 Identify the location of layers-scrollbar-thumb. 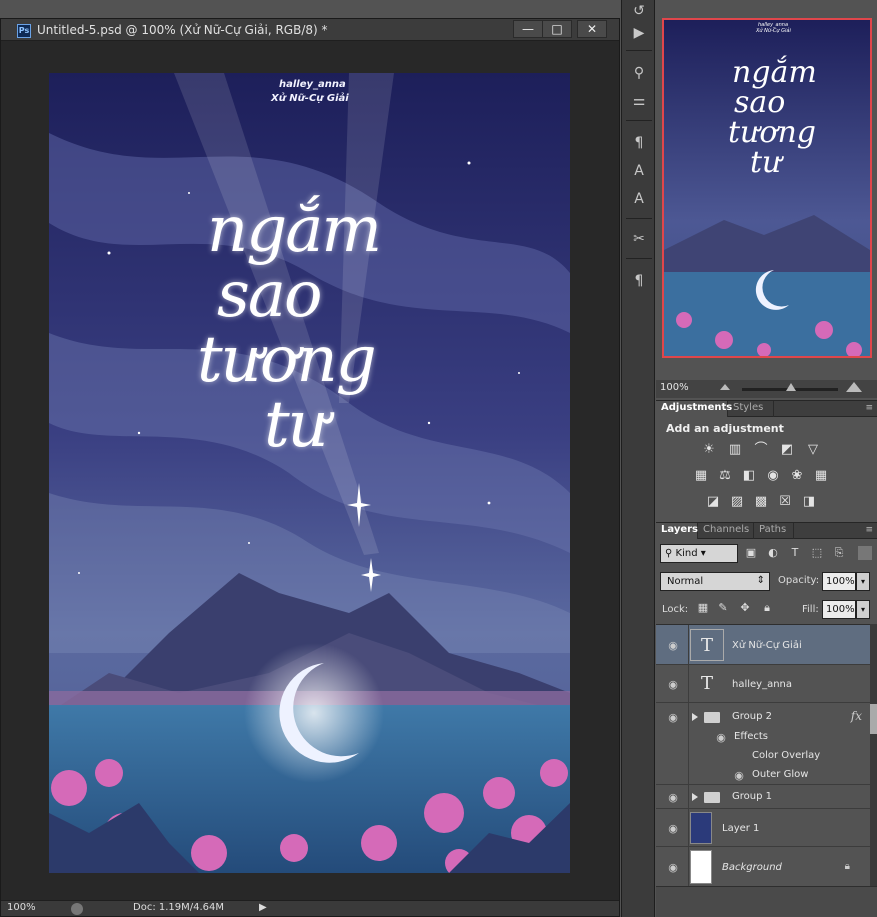
(873, 719).